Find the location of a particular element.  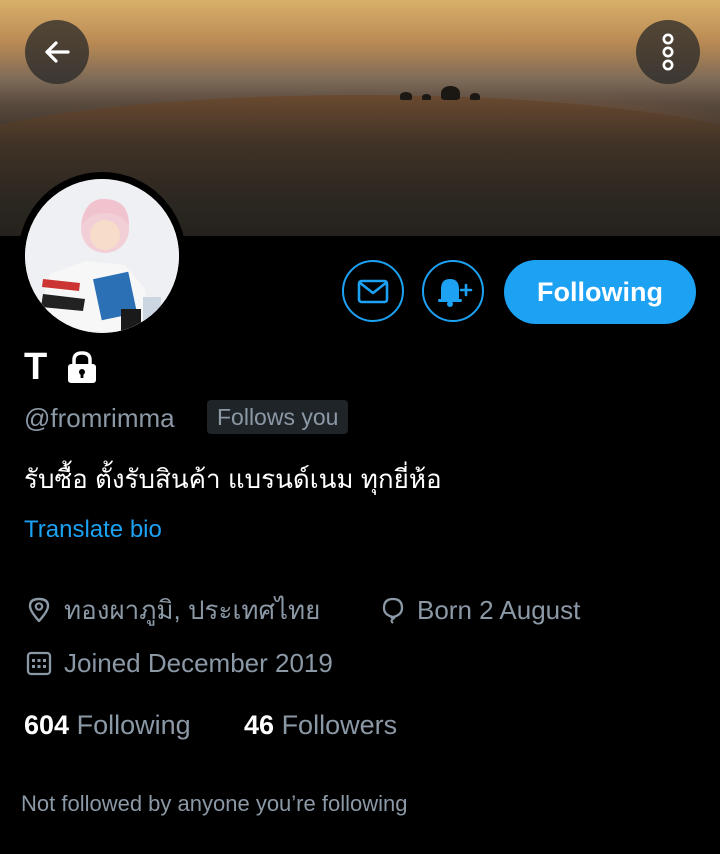

location-text: ทองผาภูมิ, ประเทศไทย is located at coordinates (192, 610).